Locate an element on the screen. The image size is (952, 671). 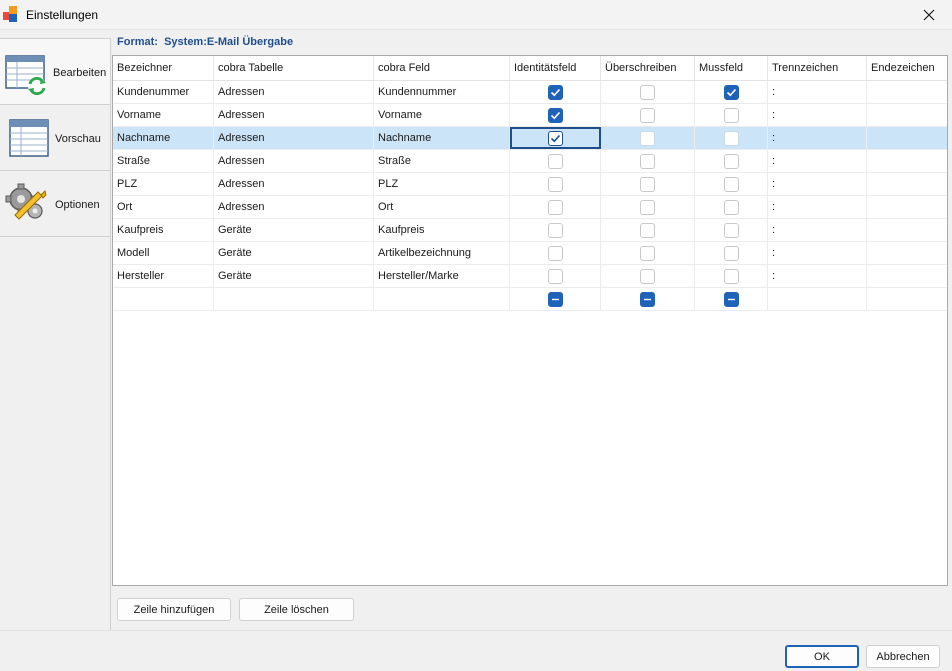
cell-tabelle is located at coordinates (294, 299).